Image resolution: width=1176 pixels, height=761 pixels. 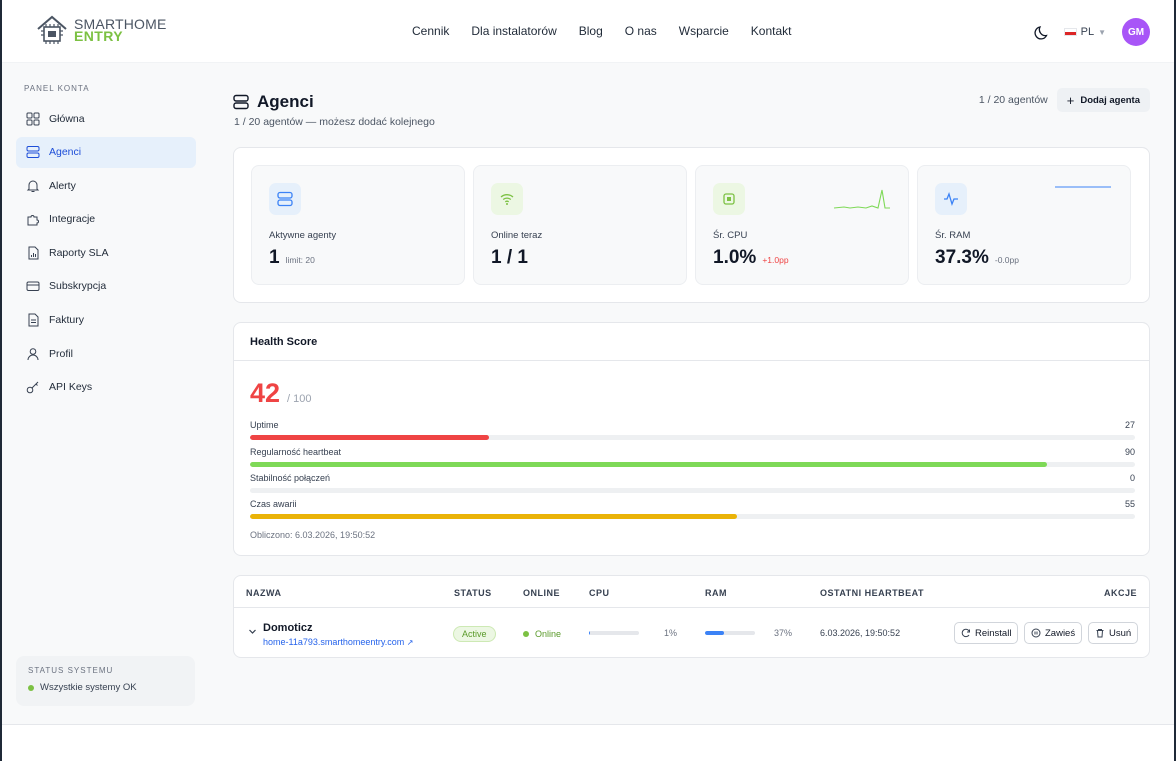 What do you see at coordinates (1120, 633) in the screenshot?
I see `delete-label: Usuń` at bounding box center [1120, 633].